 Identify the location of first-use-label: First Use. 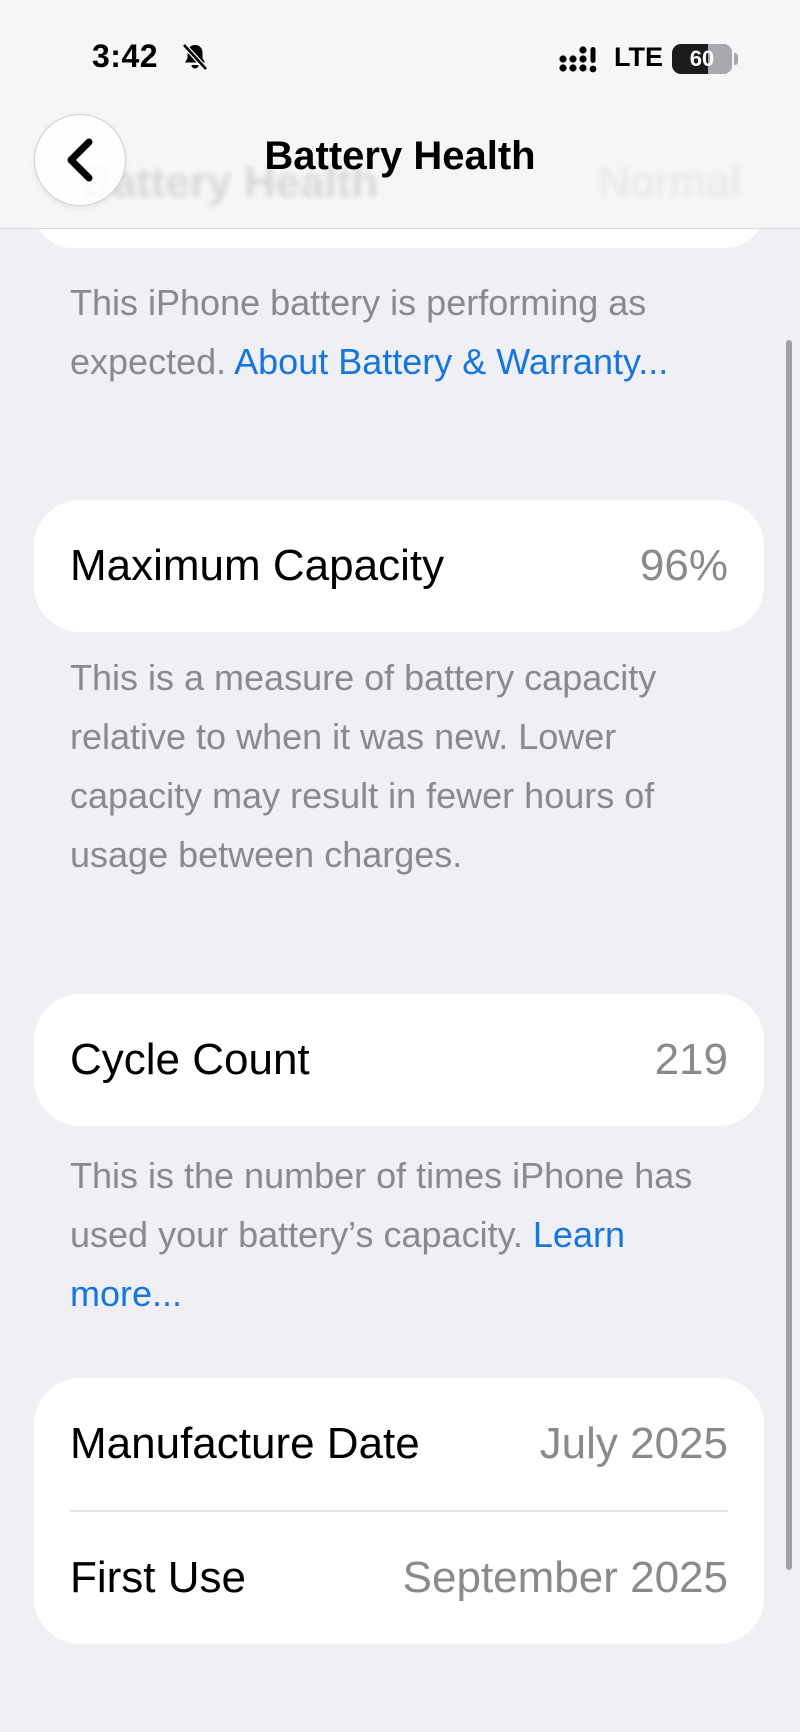
(158, 1577).